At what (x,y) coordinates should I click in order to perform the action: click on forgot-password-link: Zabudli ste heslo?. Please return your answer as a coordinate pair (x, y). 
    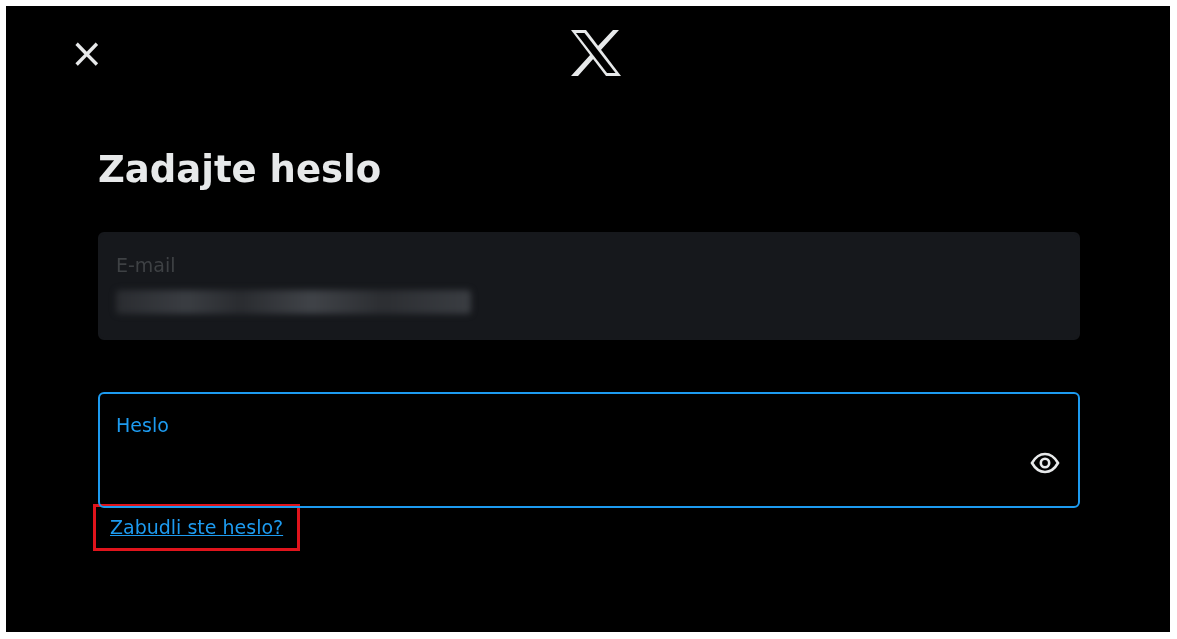
    Looking at the image, I should click on (197, 527).